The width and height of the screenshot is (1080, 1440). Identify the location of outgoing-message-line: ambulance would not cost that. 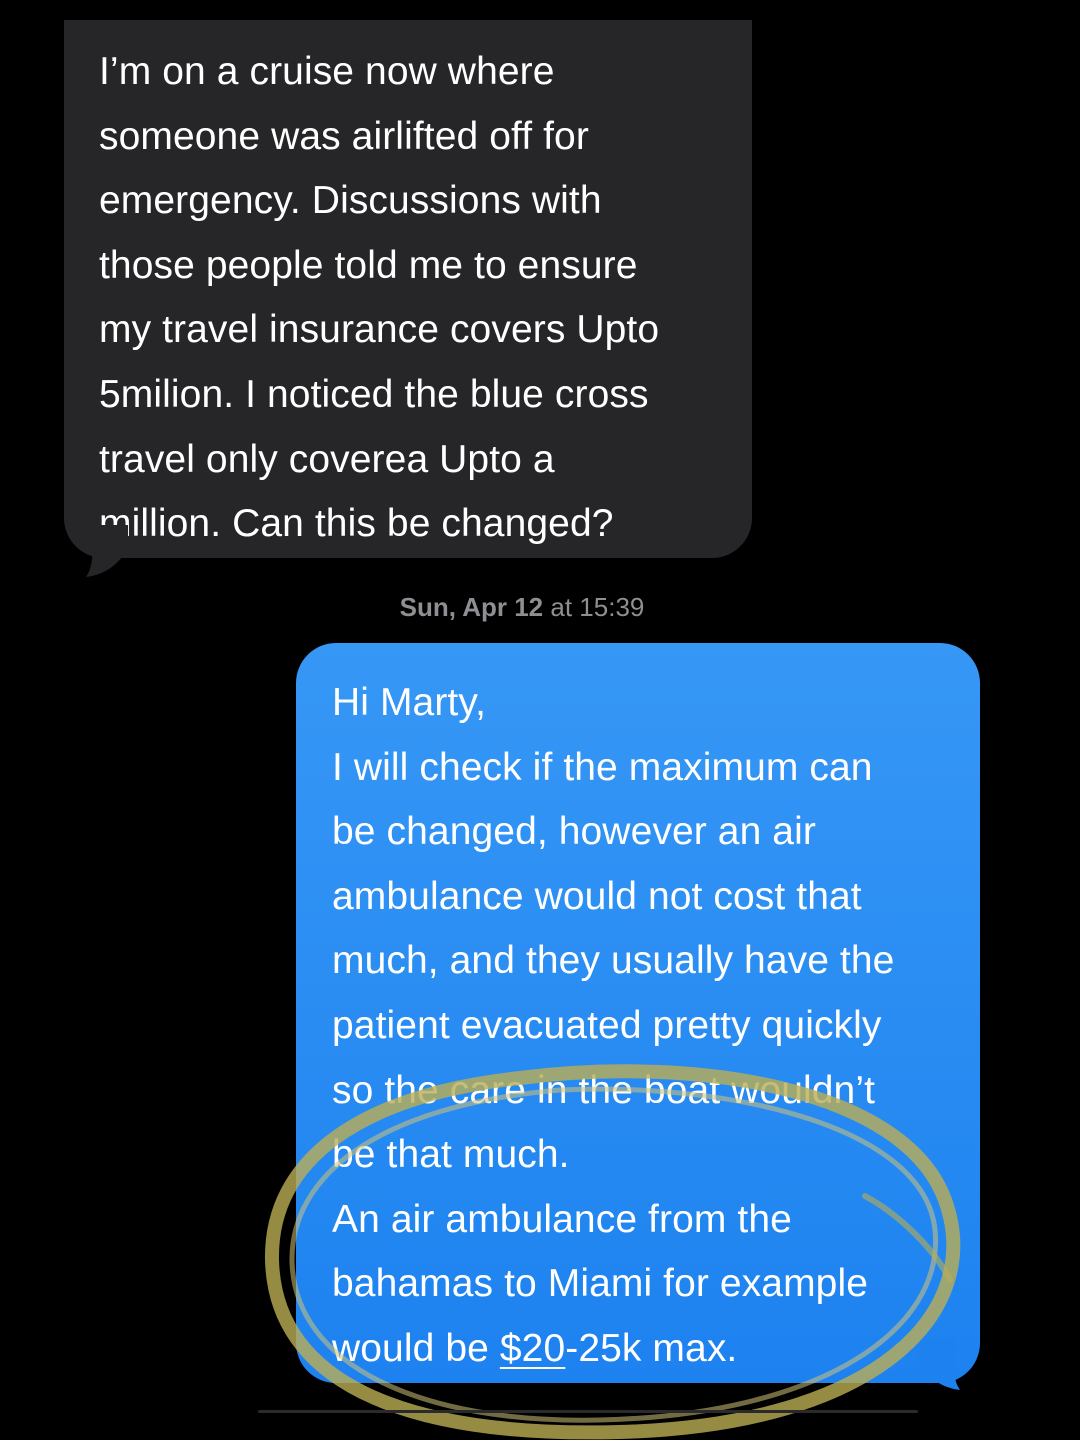
(597, 896).